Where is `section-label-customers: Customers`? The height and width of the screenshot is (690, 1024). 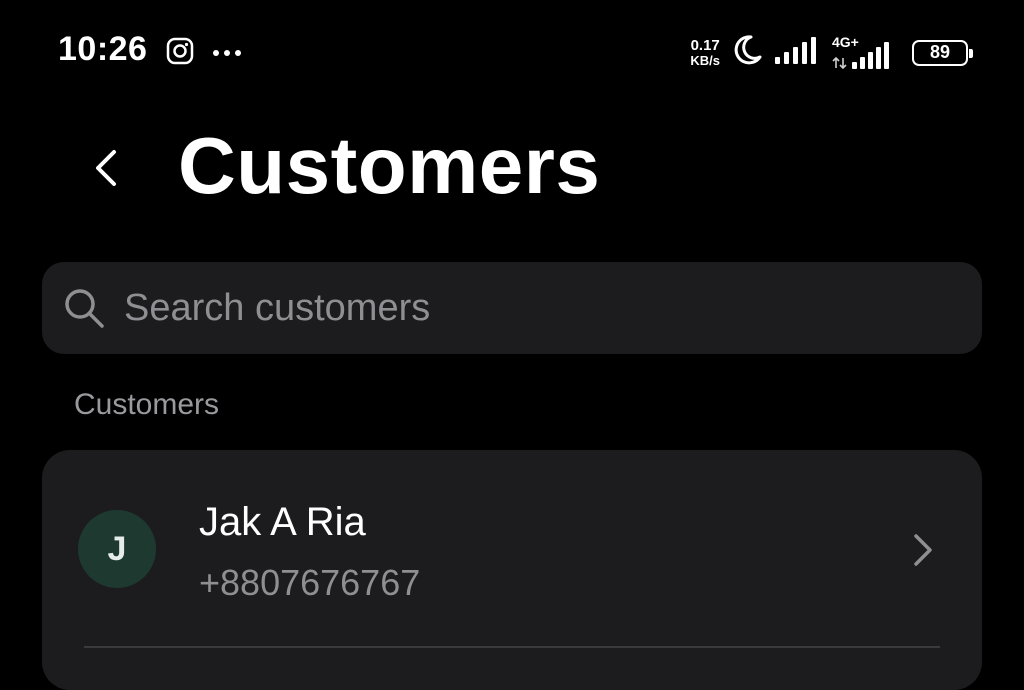 section-label-customers: Customers is located at coordinates (147, 404).